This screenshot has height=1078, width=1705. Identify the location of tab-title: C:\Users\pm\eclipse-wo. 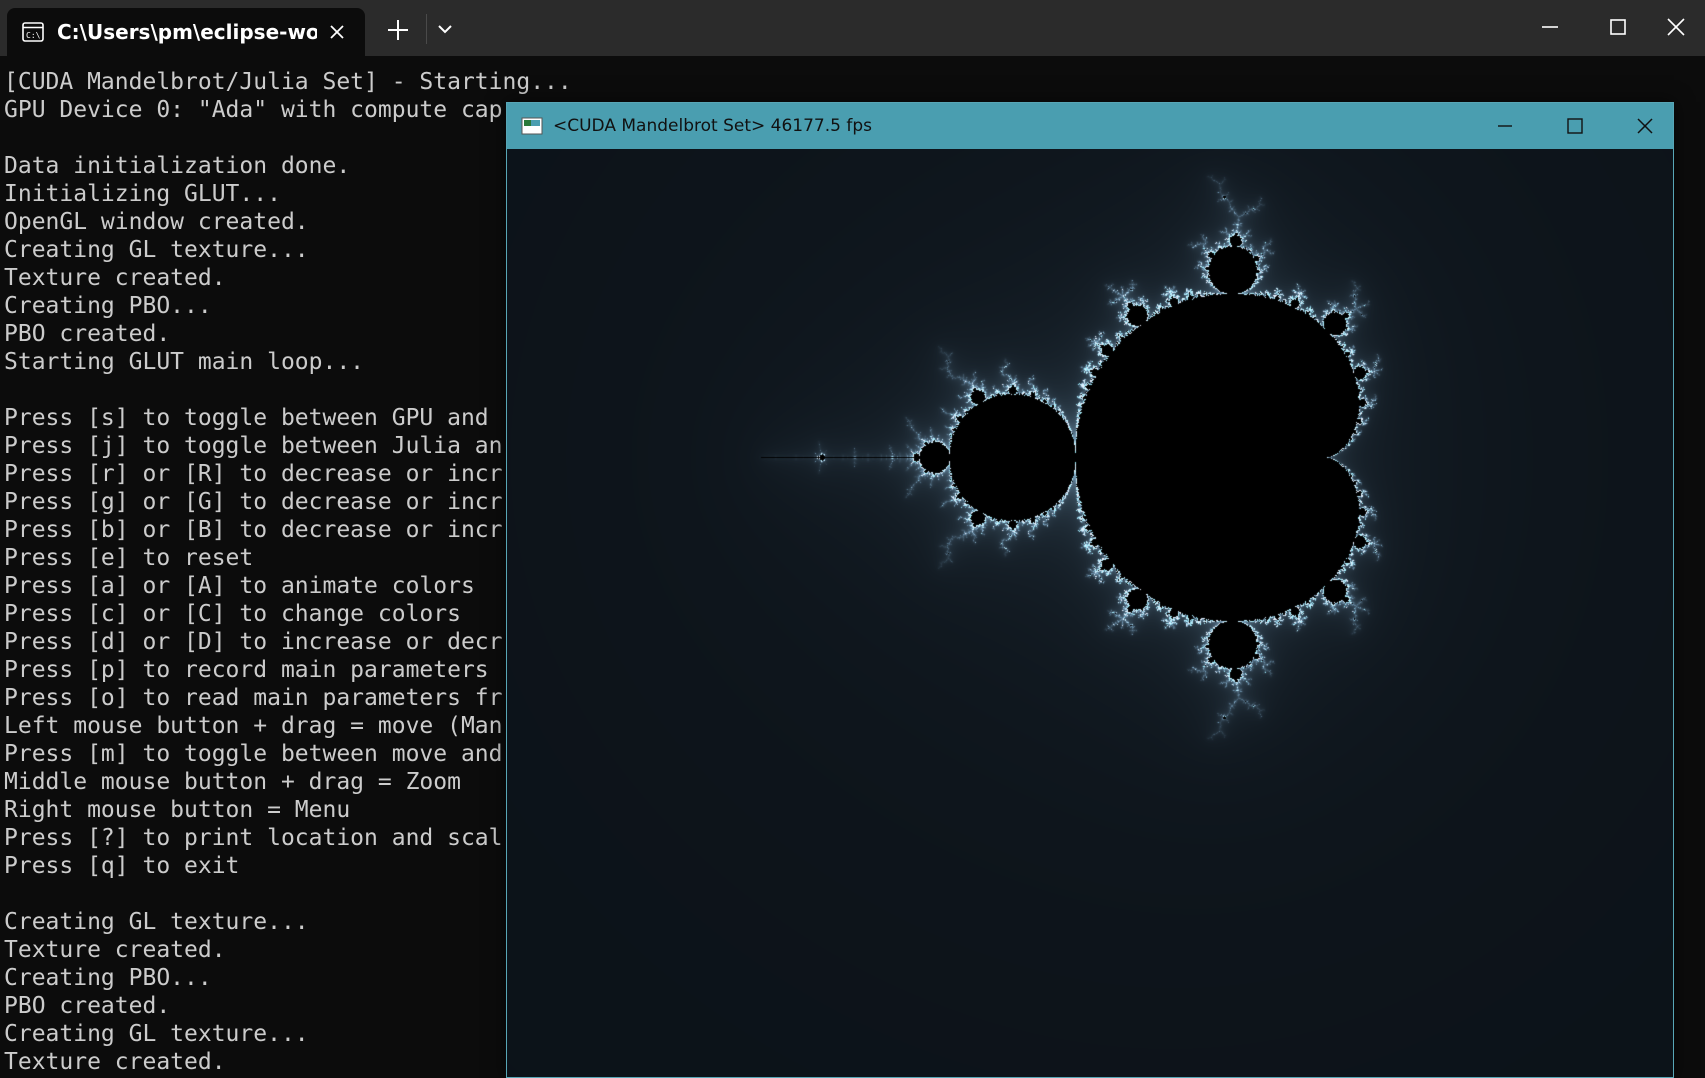
(187, 32).